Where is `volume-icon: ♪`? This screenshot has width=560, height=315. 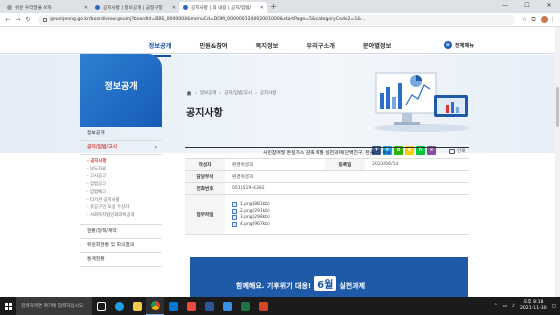 volume-icon: ♪ is located at coordinates (513, 306).